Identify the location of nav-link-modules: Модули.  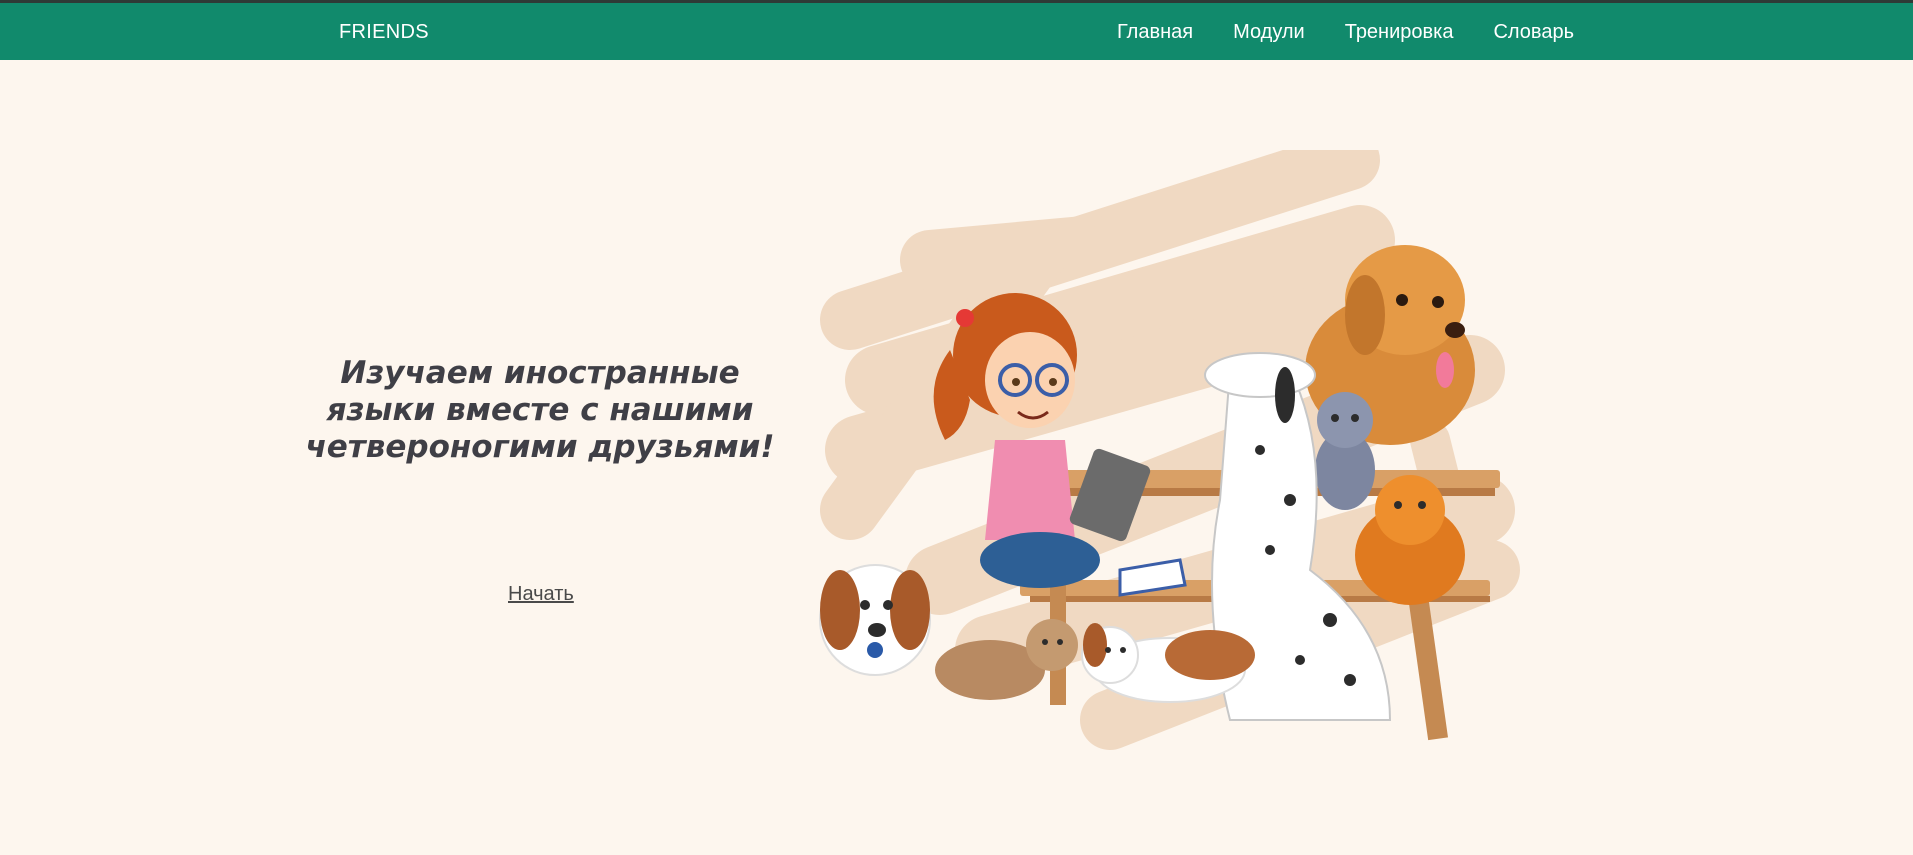
(1269, 32).